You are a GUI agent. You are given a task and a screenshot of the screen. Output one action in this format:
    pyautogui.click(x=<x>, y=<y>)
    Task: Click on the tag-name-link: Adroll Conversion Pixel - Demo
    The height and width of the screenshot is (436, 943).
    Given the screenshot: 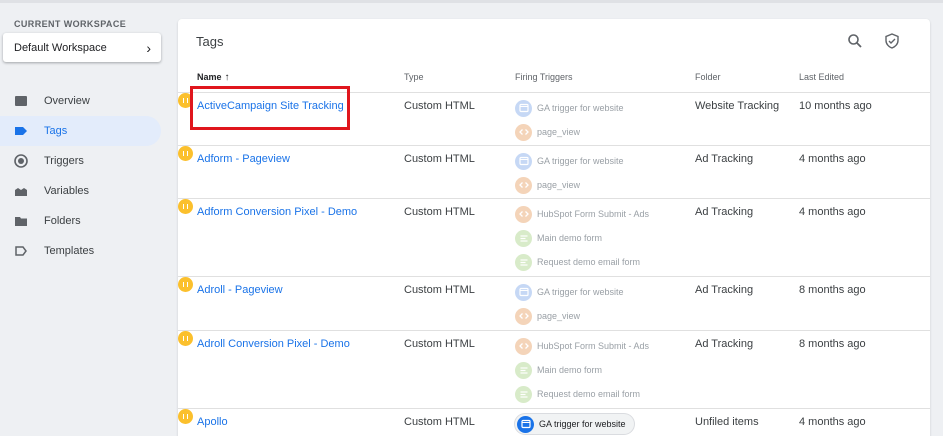 What is the action you would take?
    pyautogui.click(x=273, y=344)
    